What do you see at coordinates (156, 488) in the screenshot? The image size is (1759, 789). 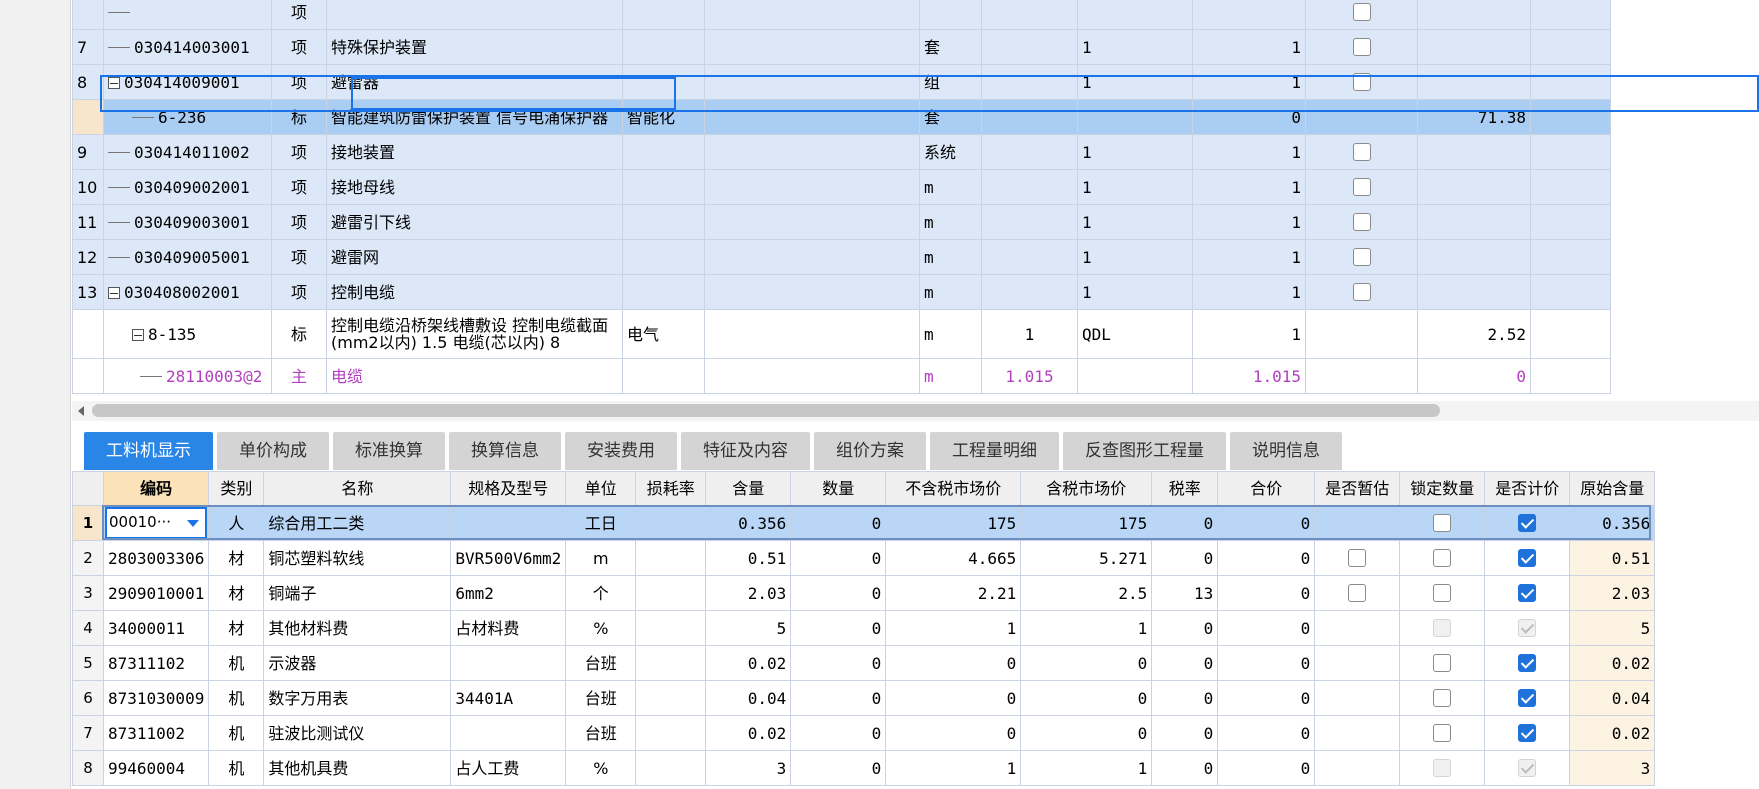 I see `column-header: 编码` at bounding box center [156, 488].